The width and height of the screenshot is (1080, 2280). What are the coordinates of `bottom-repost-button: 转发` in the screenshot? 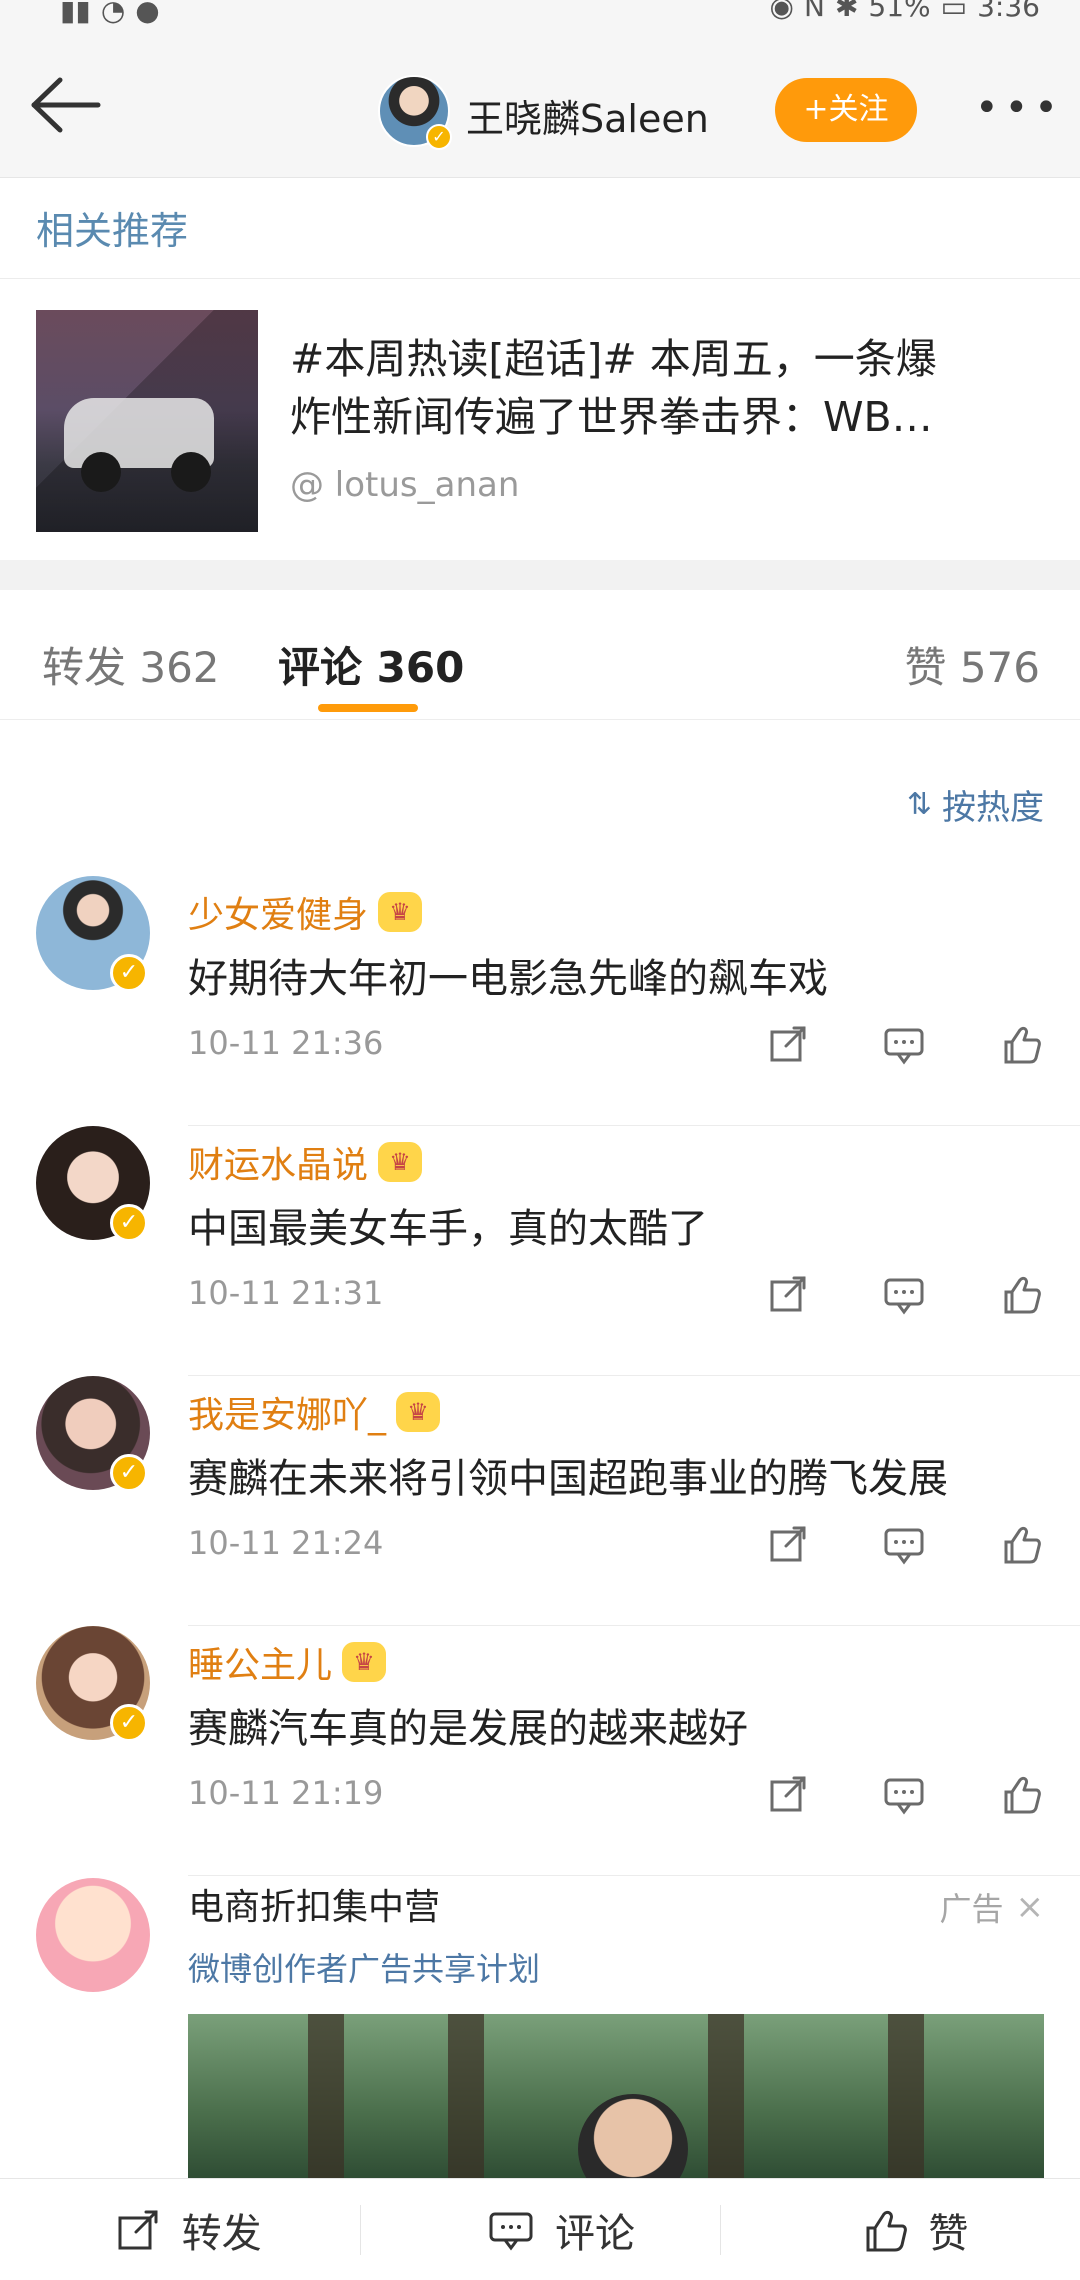 It's located at (187, 2230).